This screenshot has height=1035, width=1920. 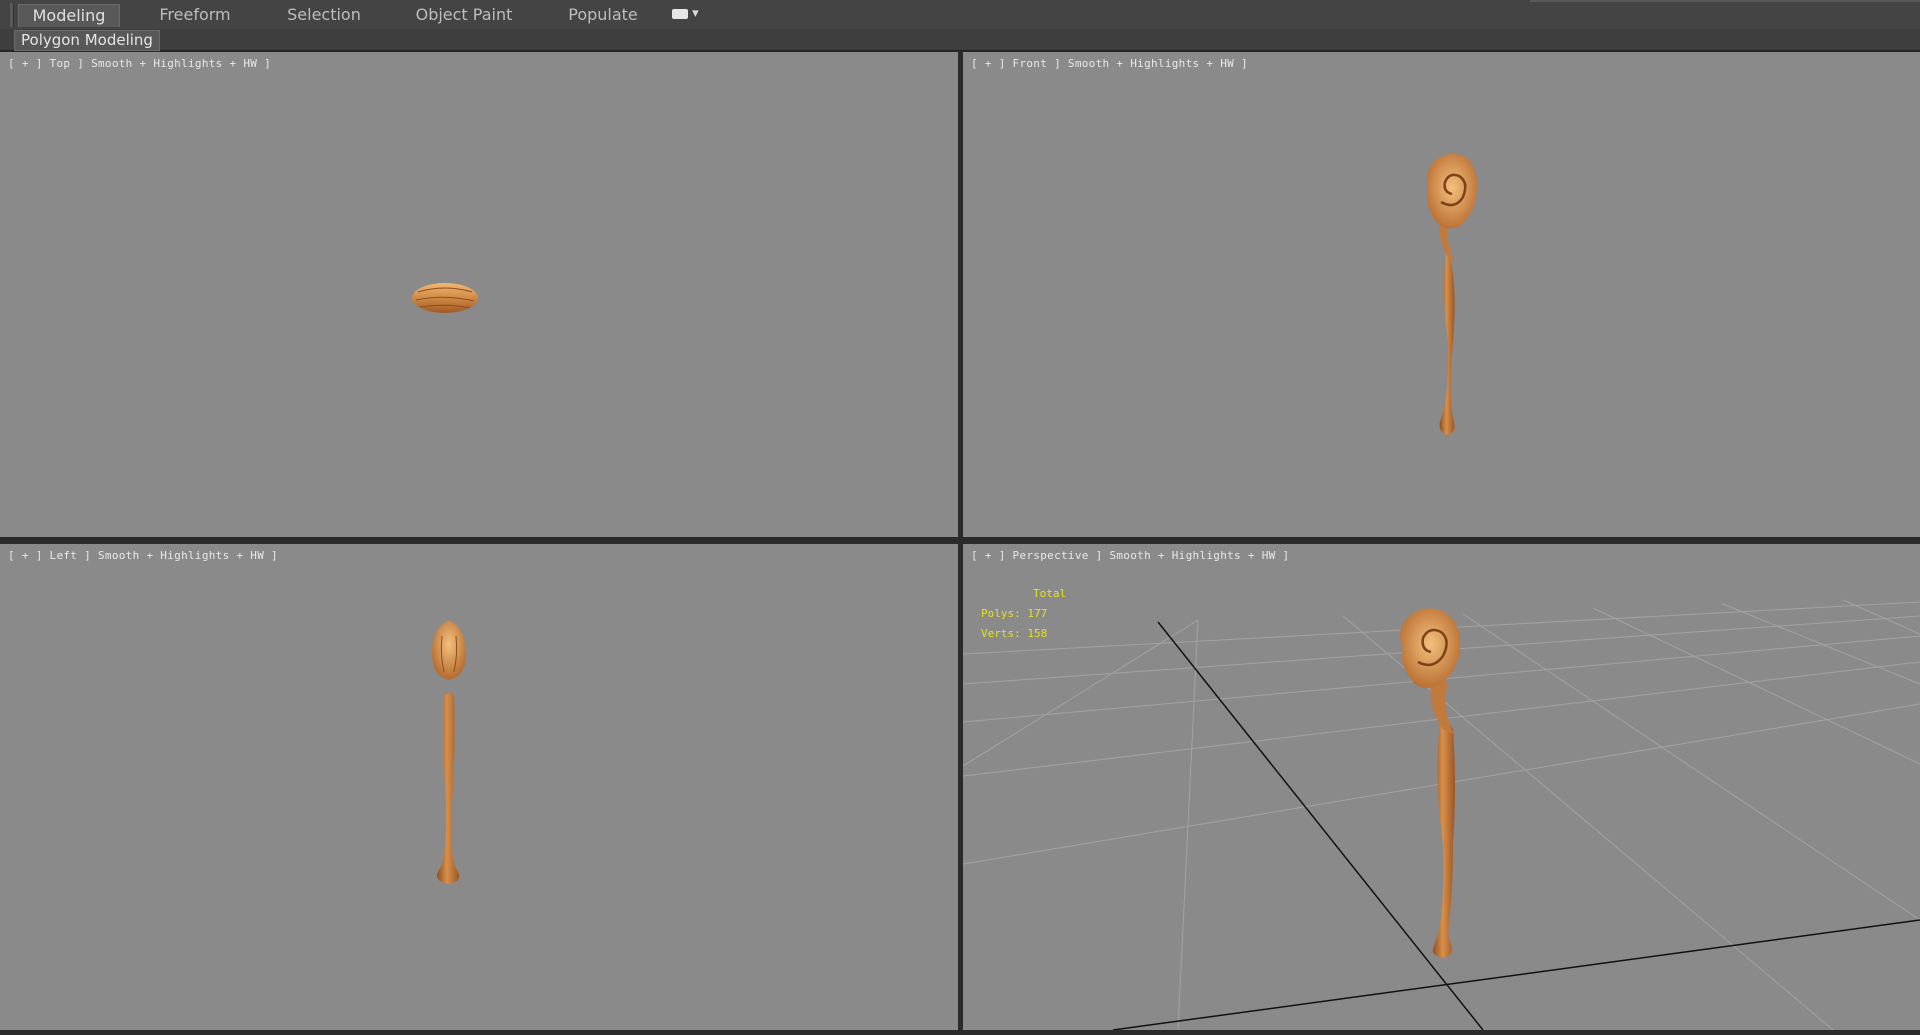 I want to click on front-view-staff, so click(x=1452, y=294).